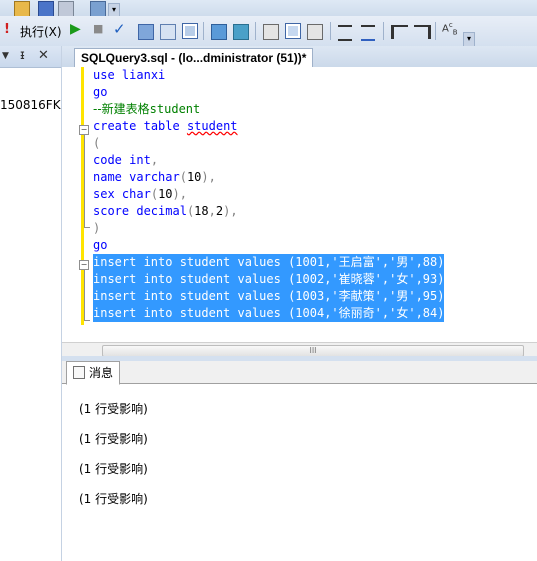  What do you see at coordinates (129, 75) in the screenshot?
I see `code-line-1: use lianxi` at bounding box center [129, 75].